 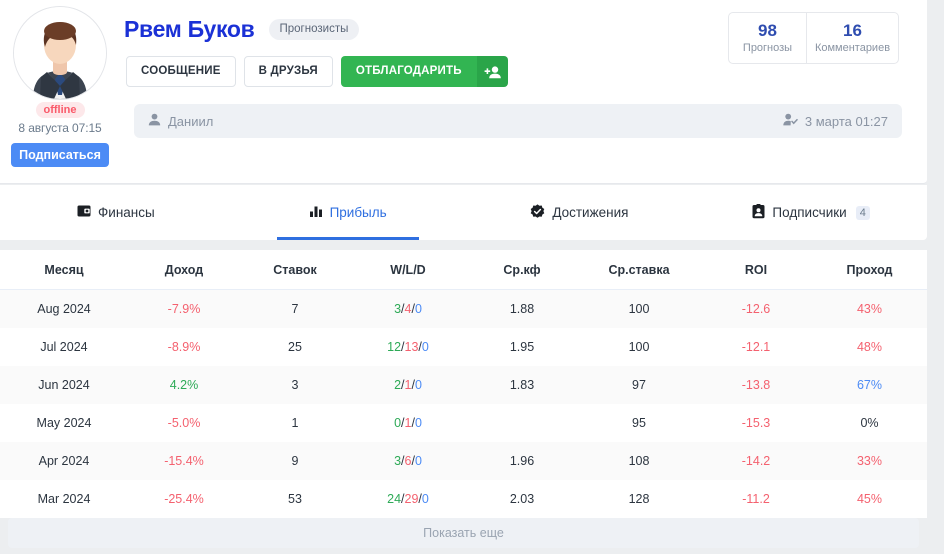 I want to click on table-row: Mar 2024 -25.4% 53 24/29/0 2.03 128 -11.2 45%, so click(x=463, y=499).